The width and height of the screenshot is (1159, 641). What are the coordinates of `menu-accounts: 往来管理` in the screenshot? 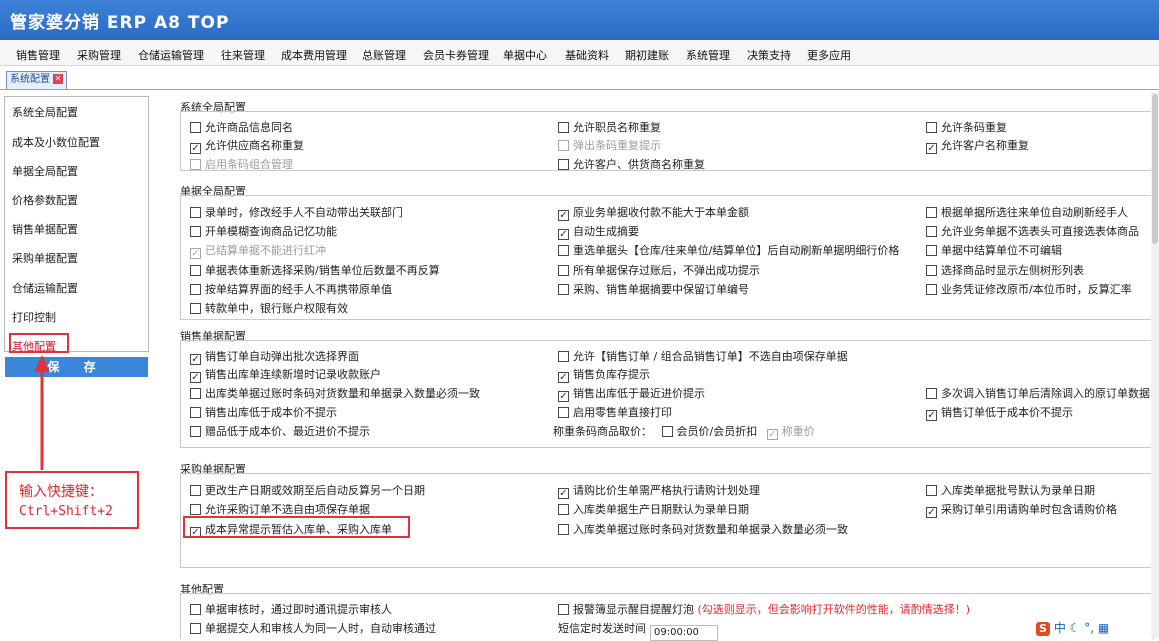 It's located at (243, 55).